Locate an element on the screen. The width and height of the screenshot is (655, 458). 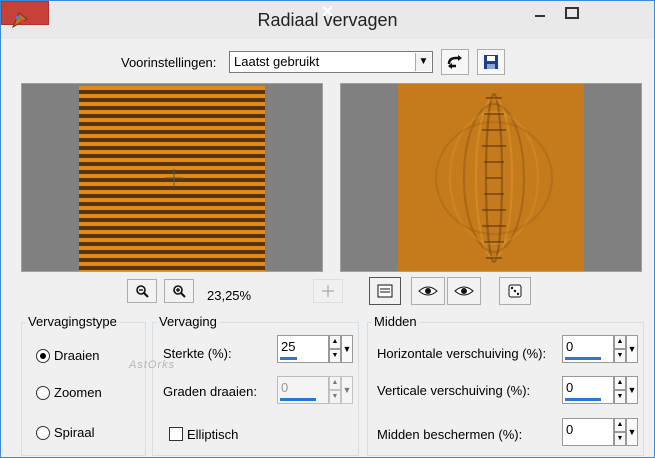
protect-center-spinner: 0 ▲ ▼ ▼ is located at coordinates (601, 432).